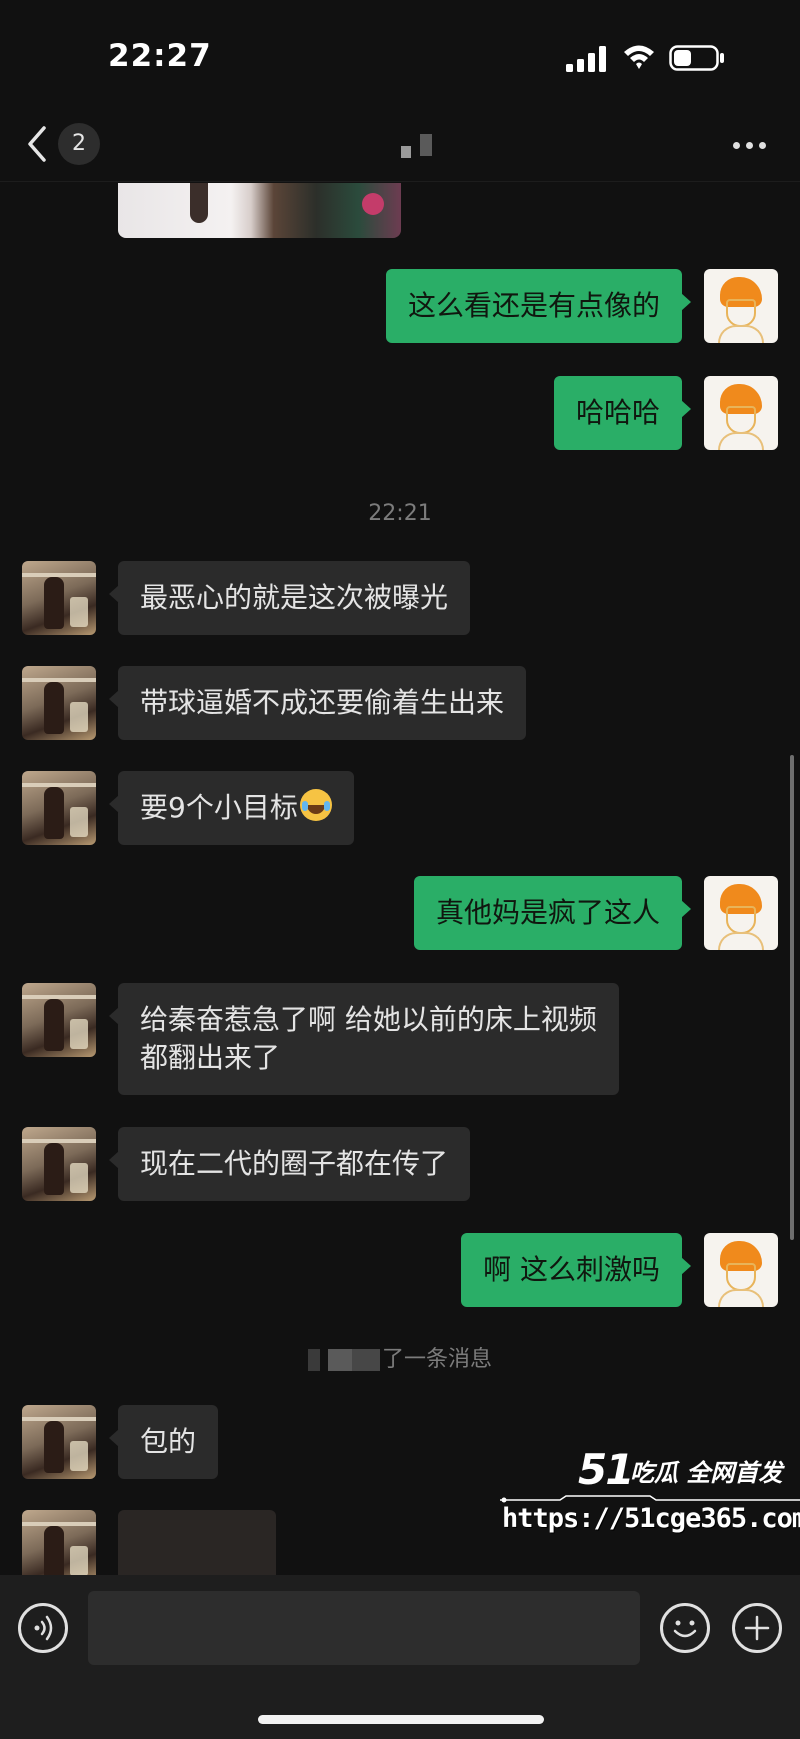 Image resolution: width=800 pixels, height=1739 pixels. What do you see at coordinates (750, 146) in the screenshot?
I see `more-dots-icon` at bounding box center [750, 146].